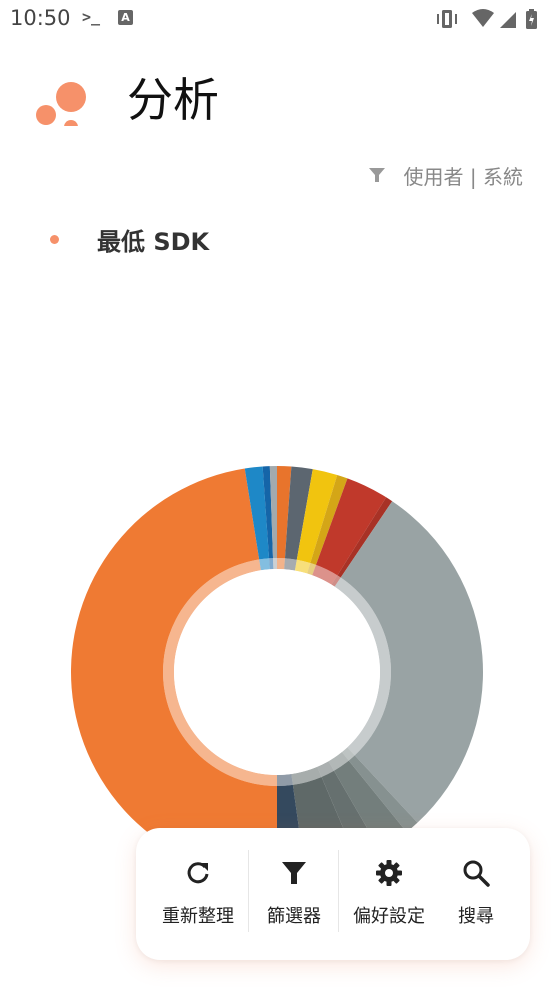 This screenshot has height=988, width=554. Describe the element at coordinates (531, 19) in the screenshot. I see `battery-icon` at that location.